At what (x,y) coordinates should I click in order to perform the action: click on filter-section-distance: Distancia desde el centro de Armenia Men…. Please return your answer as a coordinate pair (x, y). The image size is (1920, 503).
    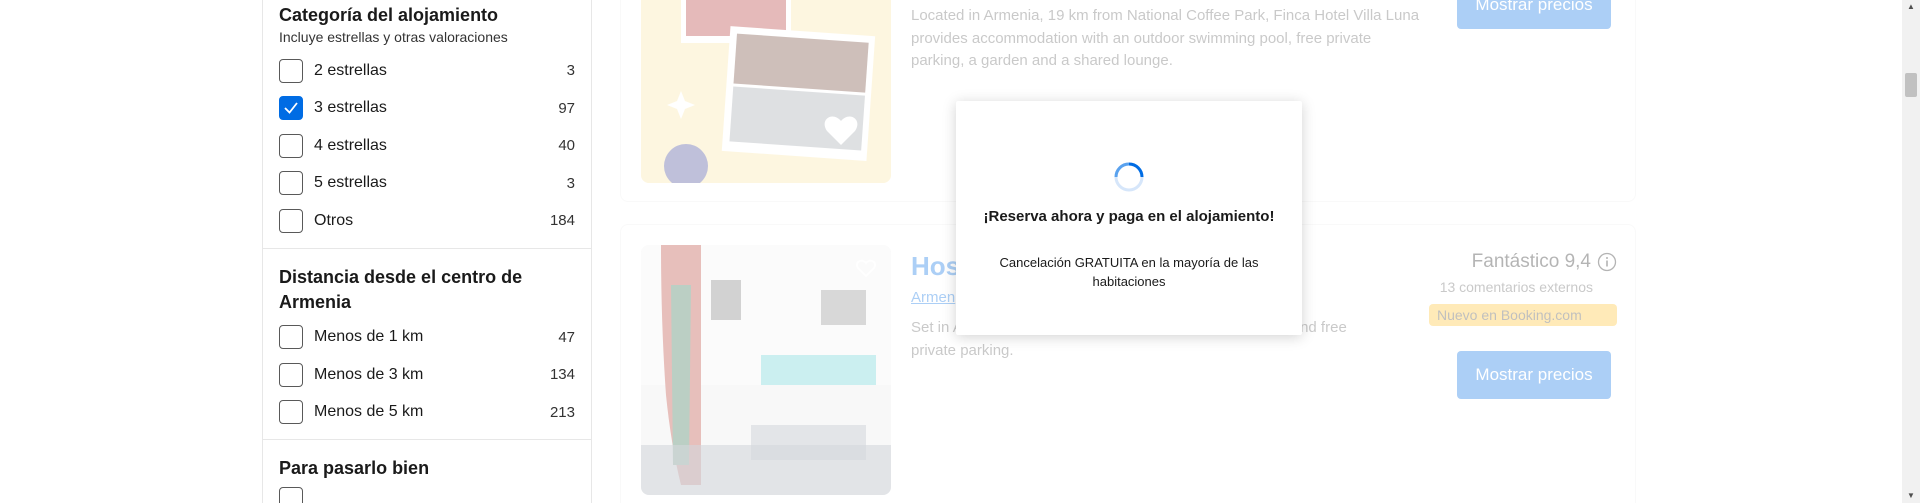
    Looking at the image, I should click on (427, 344).